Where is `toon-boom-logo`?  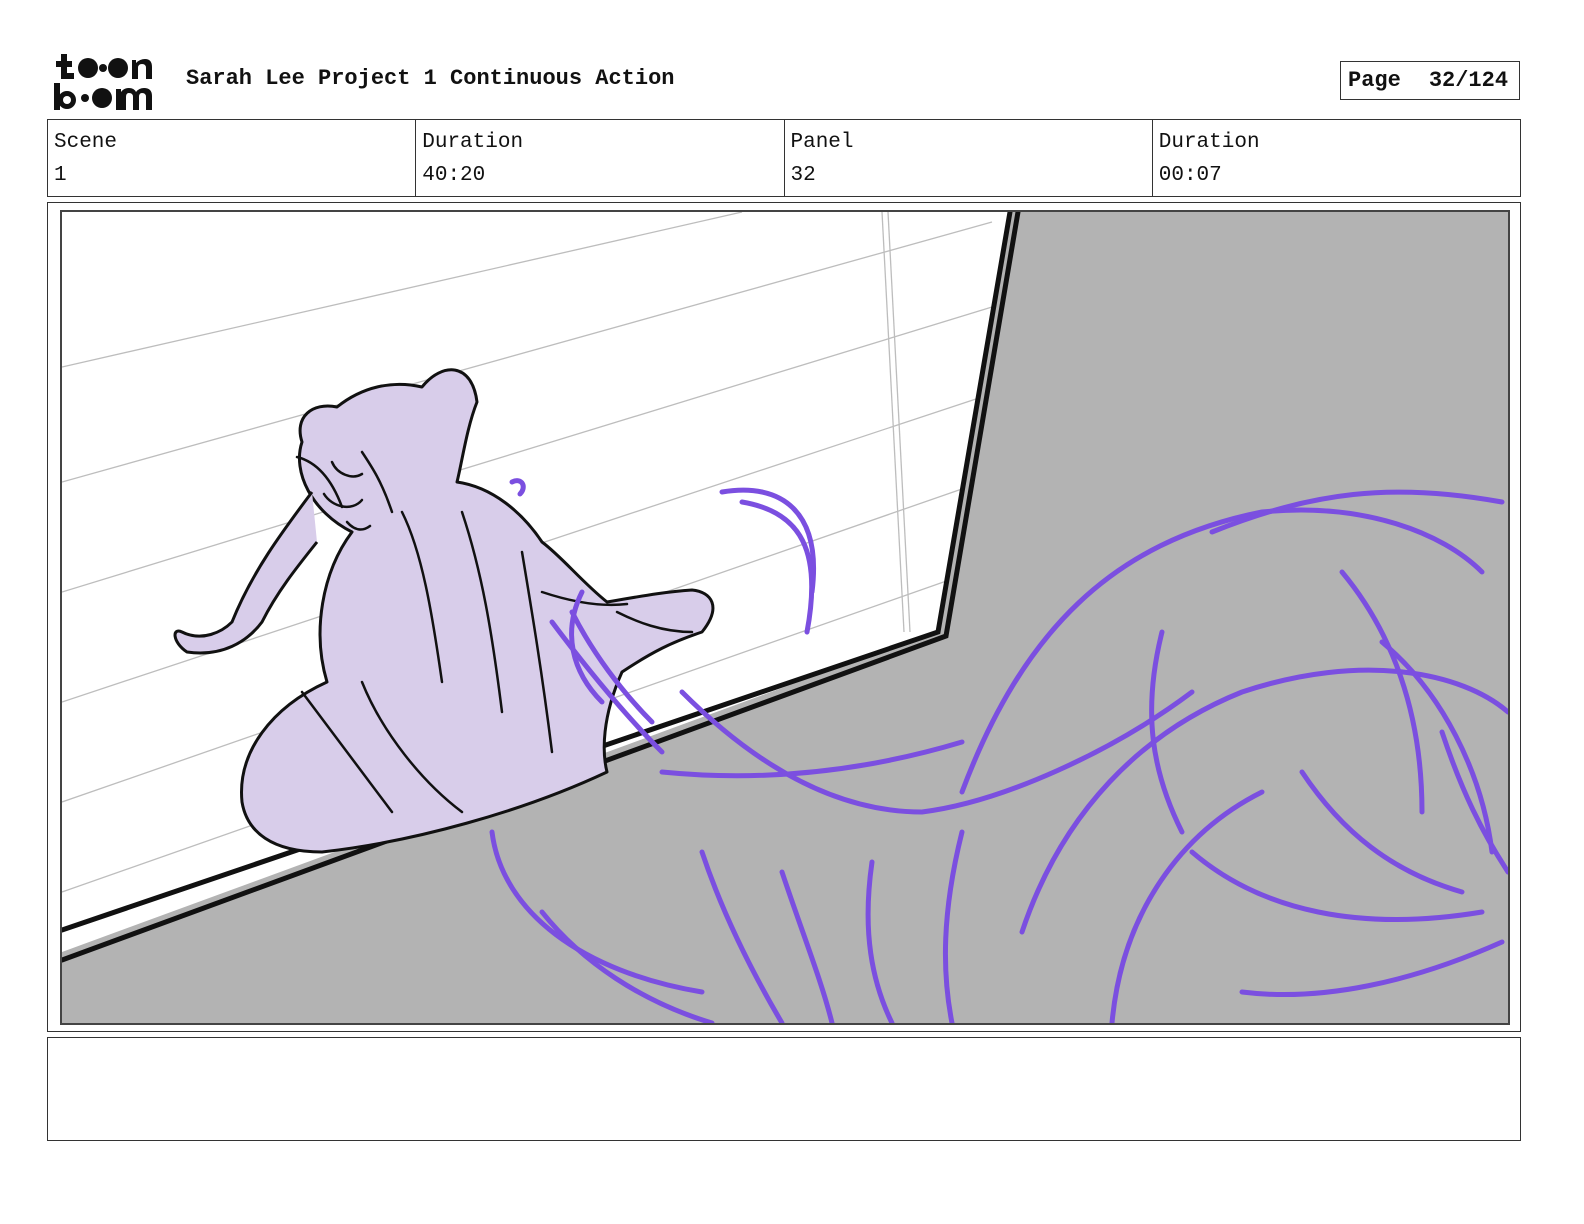 toon-boom-logo is located at coordinates (108, 82).